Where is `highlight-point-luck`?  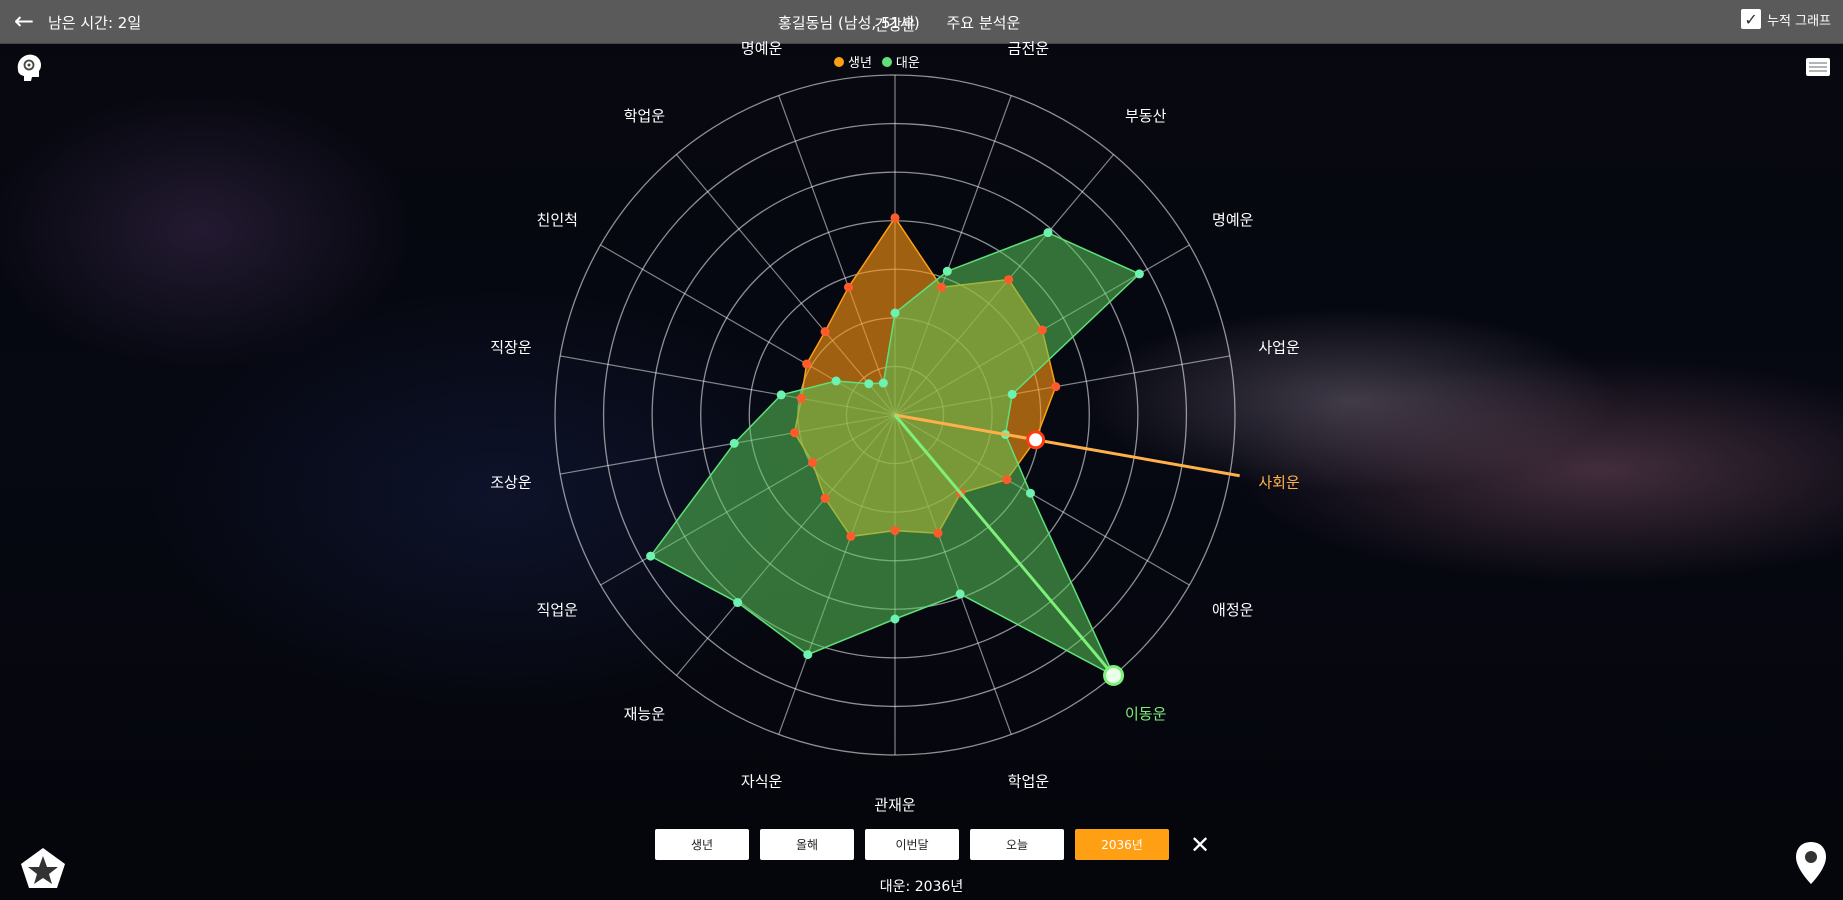
highlight-point-luck is located at coordinates (1114, 675).